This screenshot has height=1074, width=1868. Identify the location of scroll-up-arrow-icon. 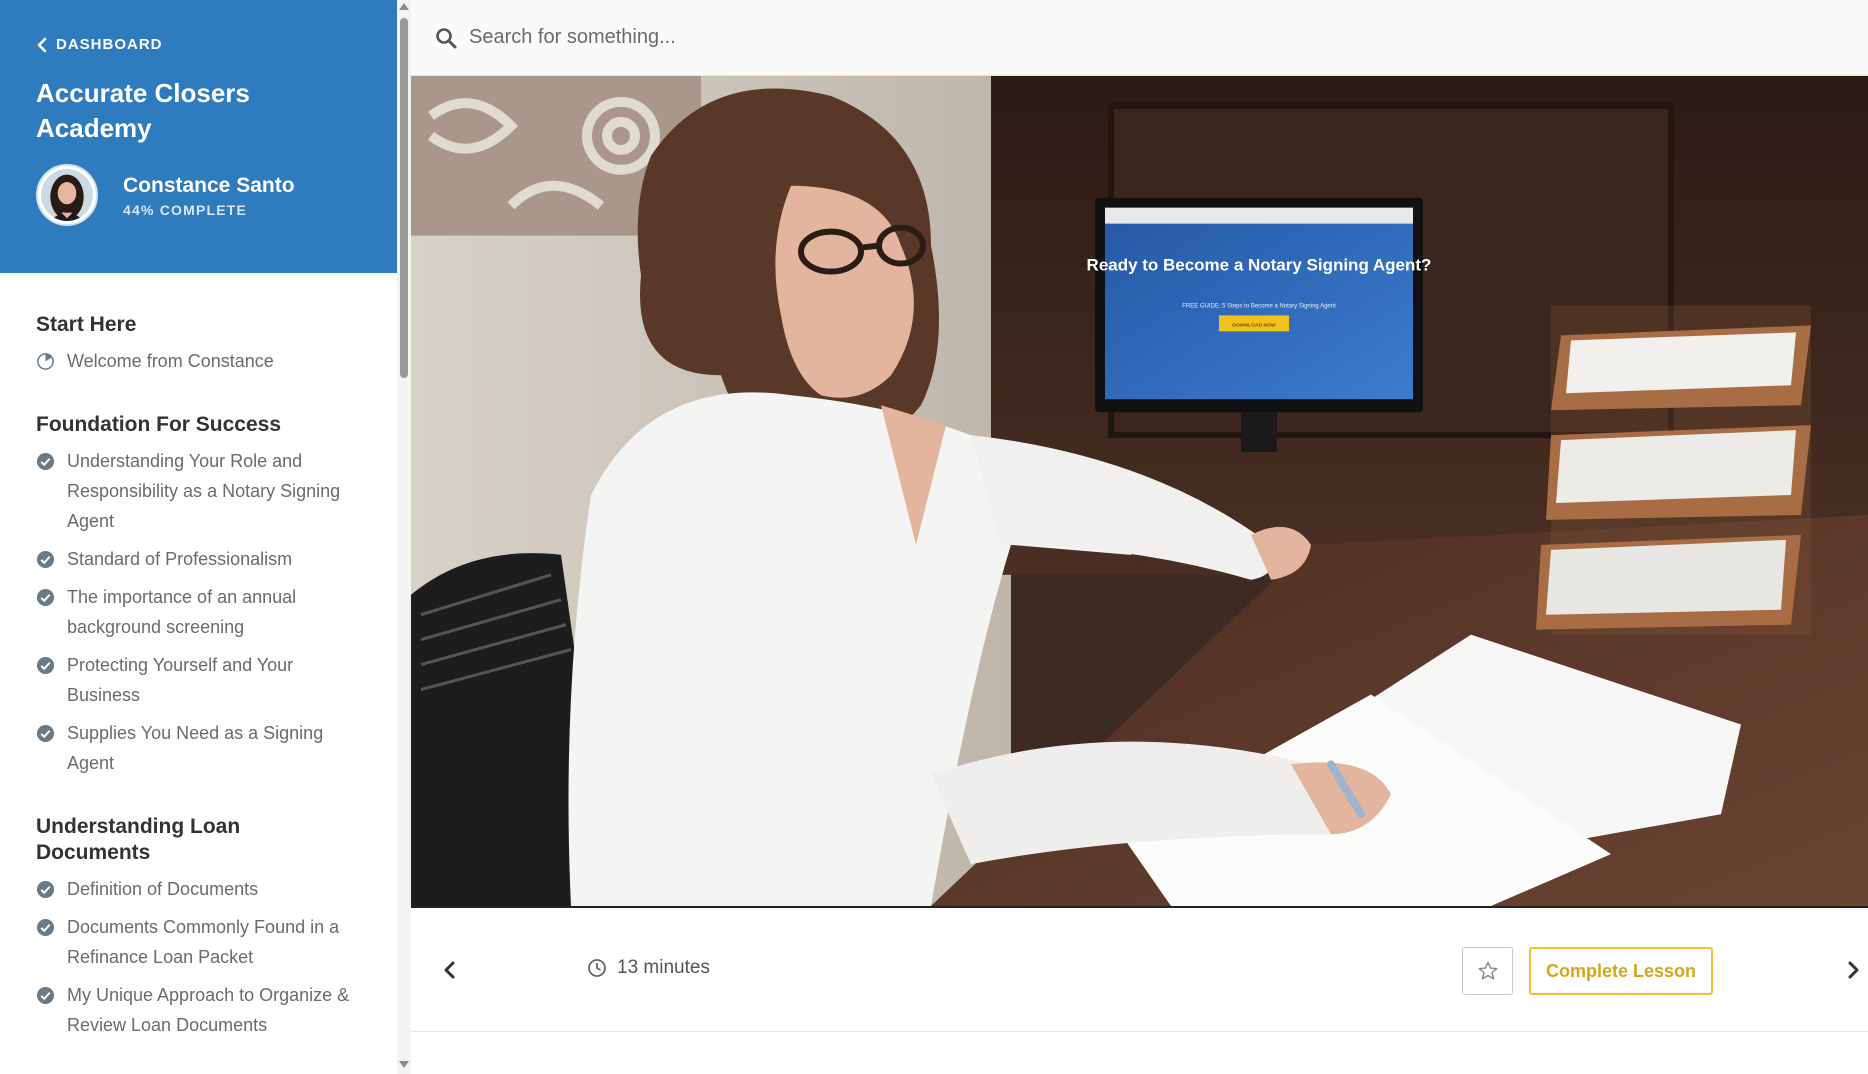
(404, 6).